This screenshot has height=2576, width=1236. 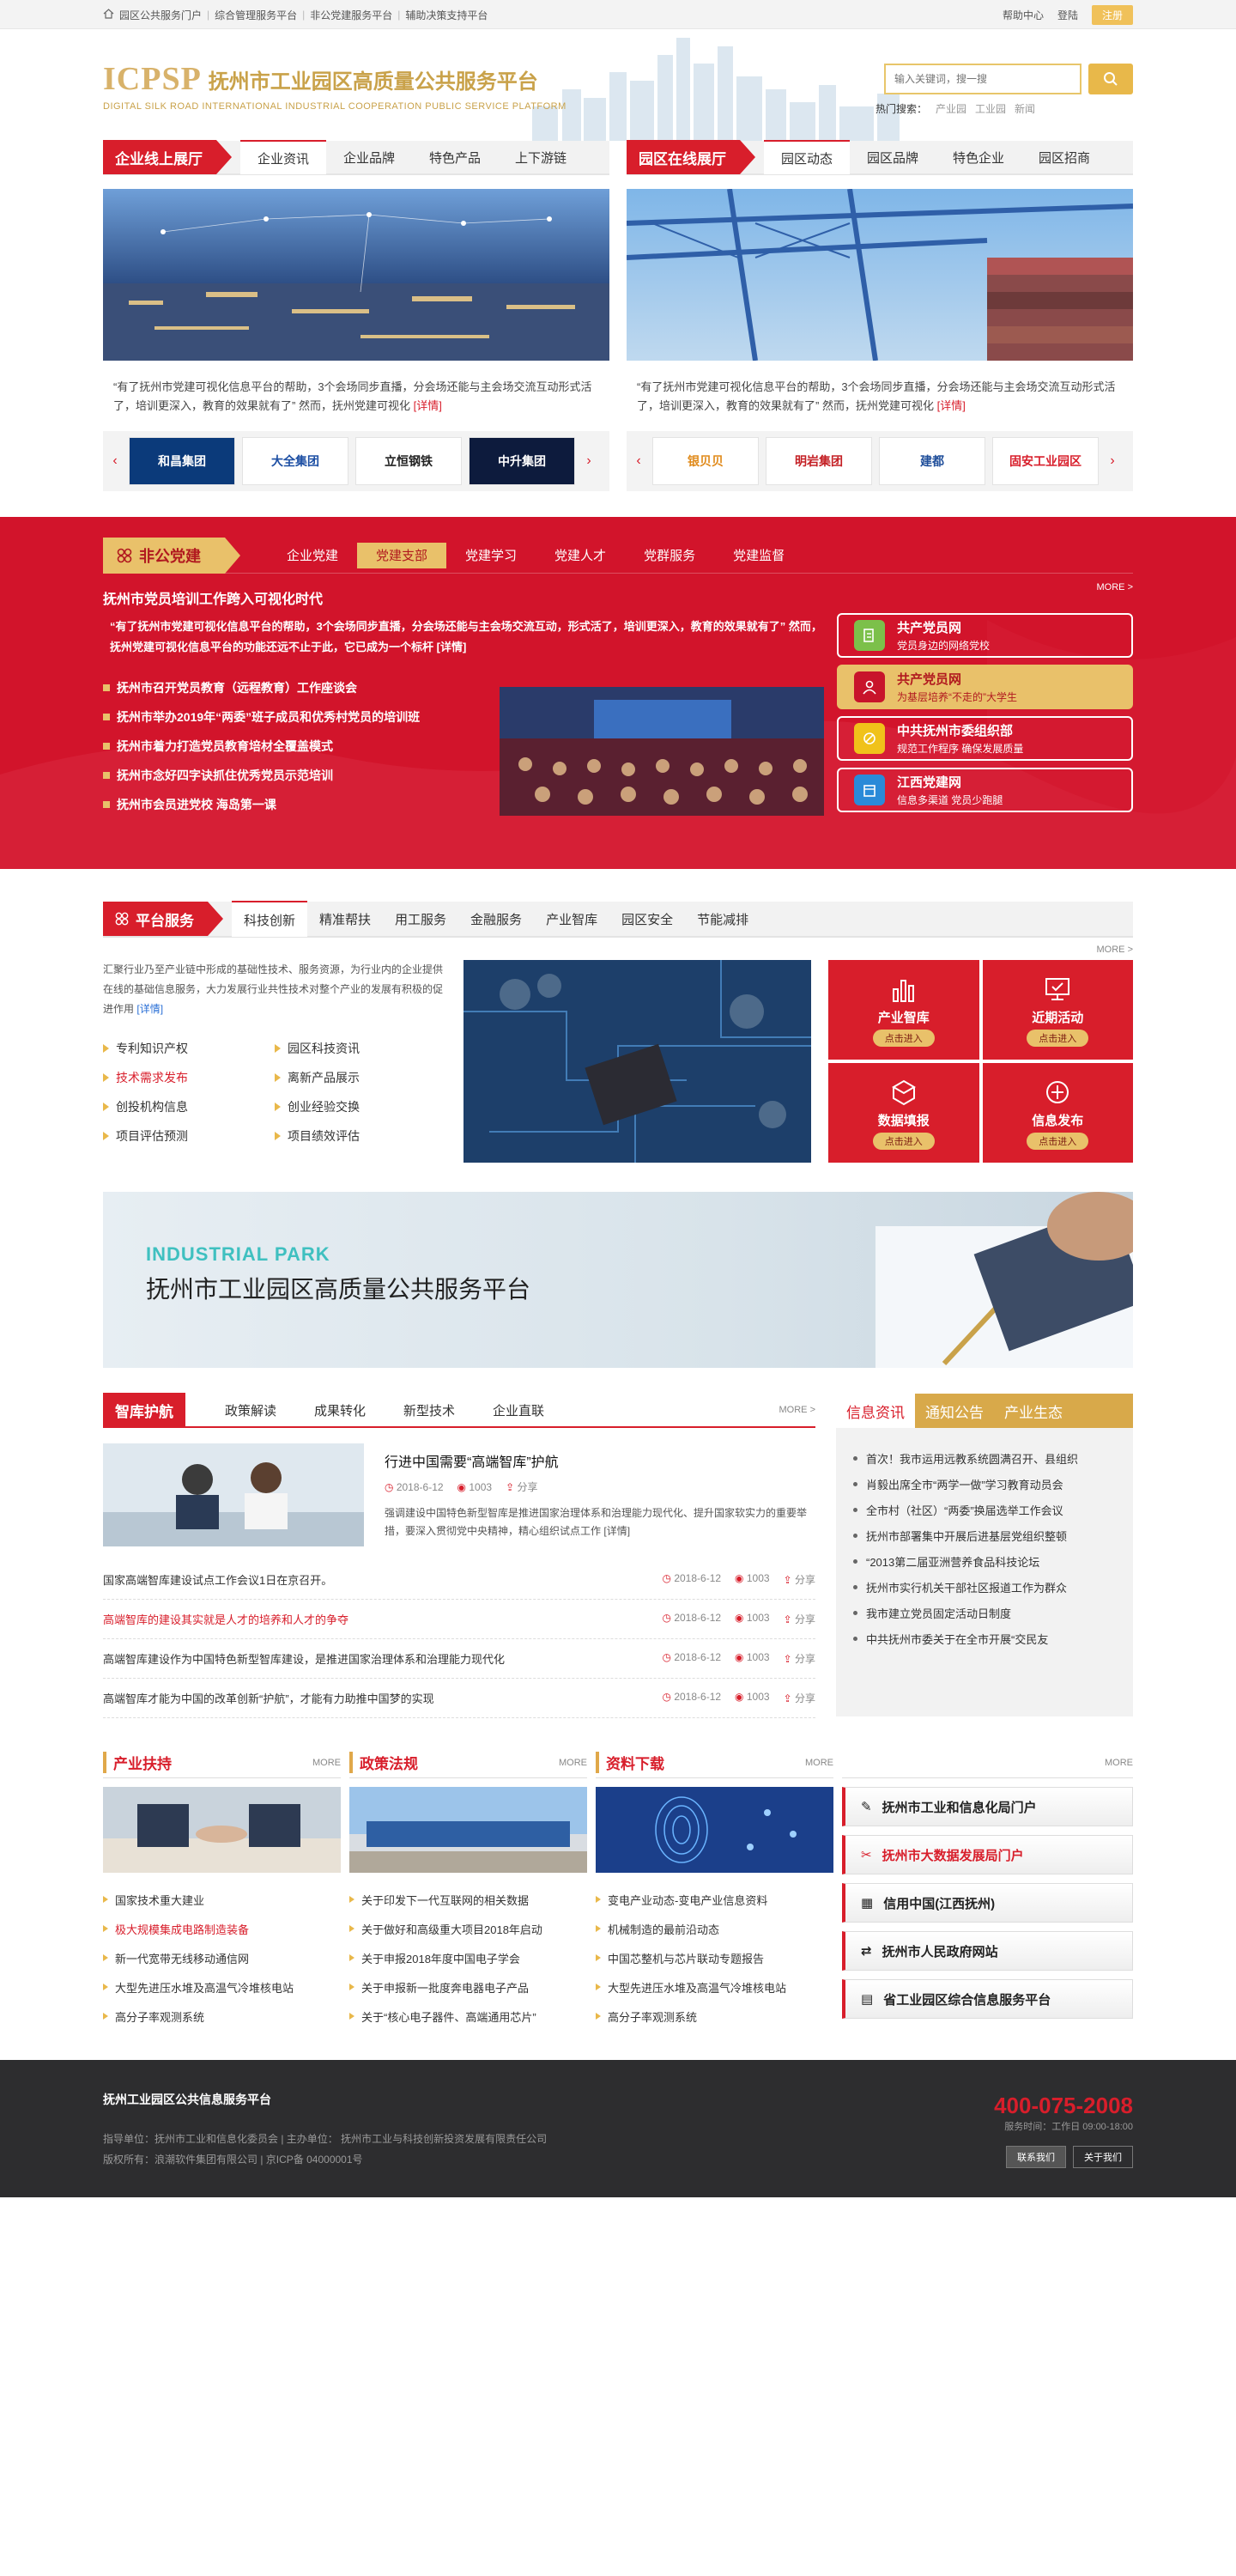 What do you see at coordinates (300, 775) in the screenshot?
I see `list-item: 抚州市念好四字诀抓住优秀党员示范培训` at bounding box center [300, 775].